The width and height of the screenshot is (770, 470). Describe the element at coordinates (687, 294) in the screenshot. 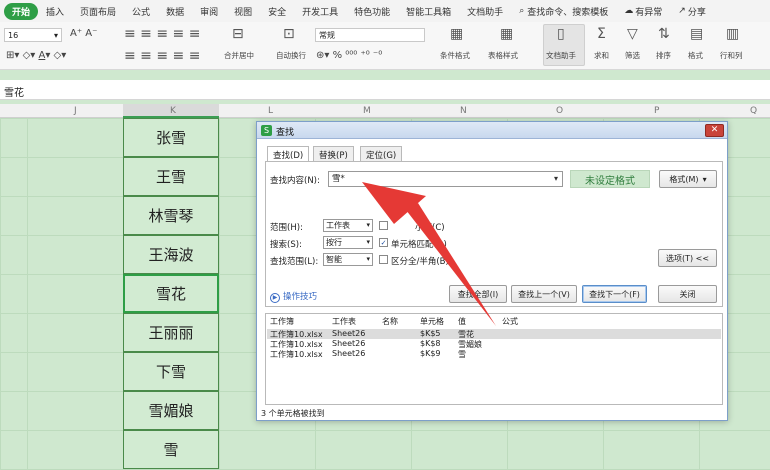

I see `close-button: 关闭` at that location.